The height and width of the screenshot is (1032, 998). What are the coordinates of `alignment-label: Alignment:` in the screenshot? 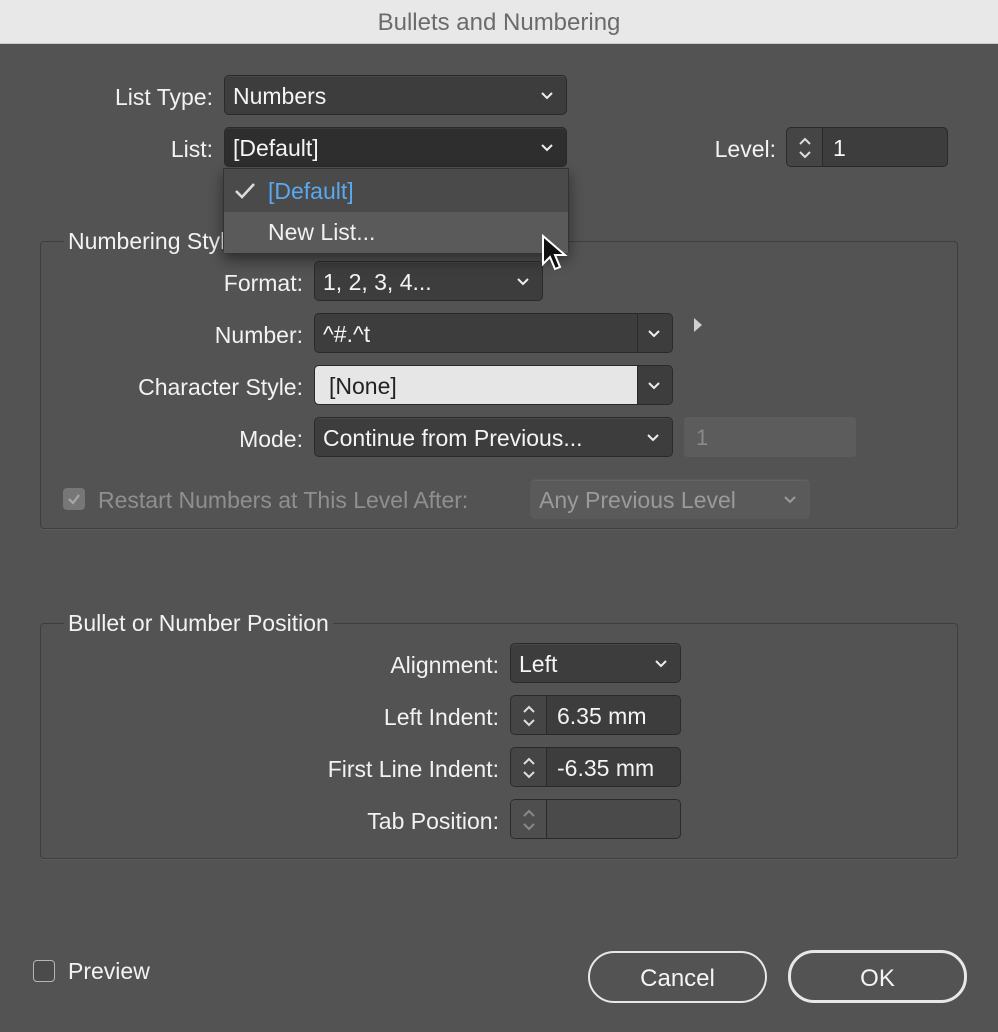 It's located at (444, 665).